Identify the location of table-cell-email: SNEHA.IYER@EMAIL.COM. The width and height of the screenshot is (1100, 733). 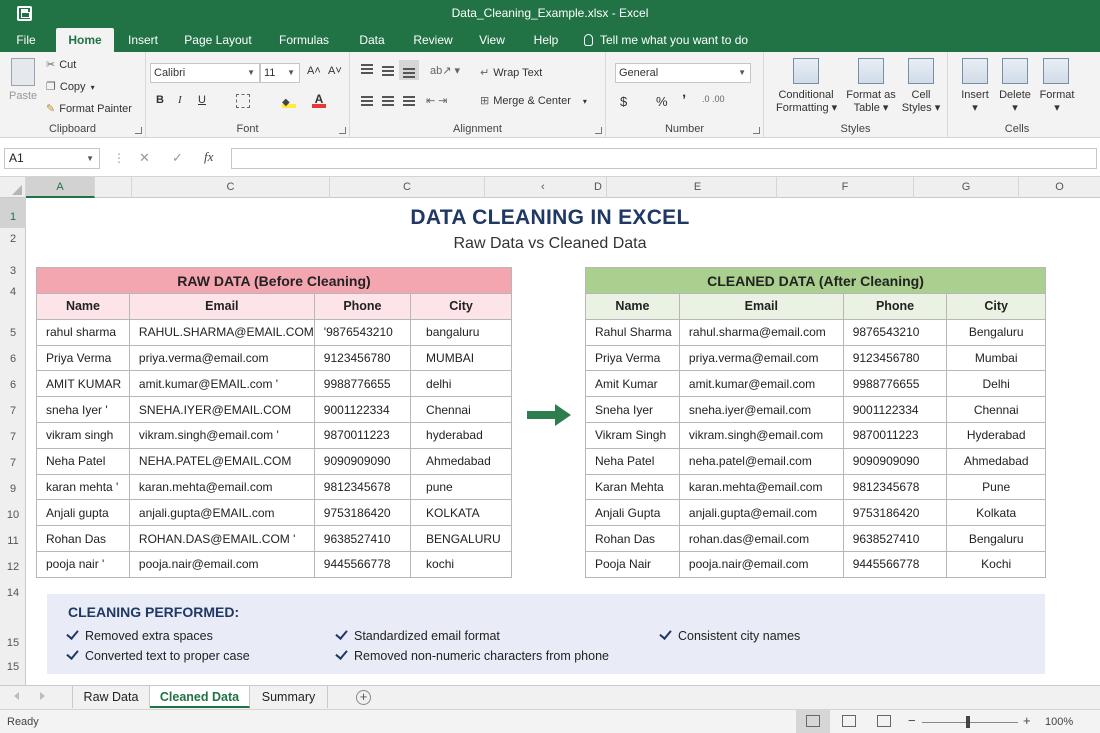
(221, 409).